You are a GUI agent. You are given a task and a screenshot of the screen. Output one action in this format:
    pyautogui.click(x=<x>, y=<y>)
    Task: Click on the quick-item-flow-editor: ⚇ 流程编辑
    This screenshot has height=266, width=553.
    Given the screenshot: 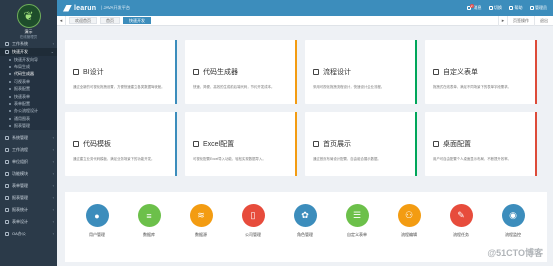 What is the action you would take?
    pyautogui.click(x=409, y=221)
    